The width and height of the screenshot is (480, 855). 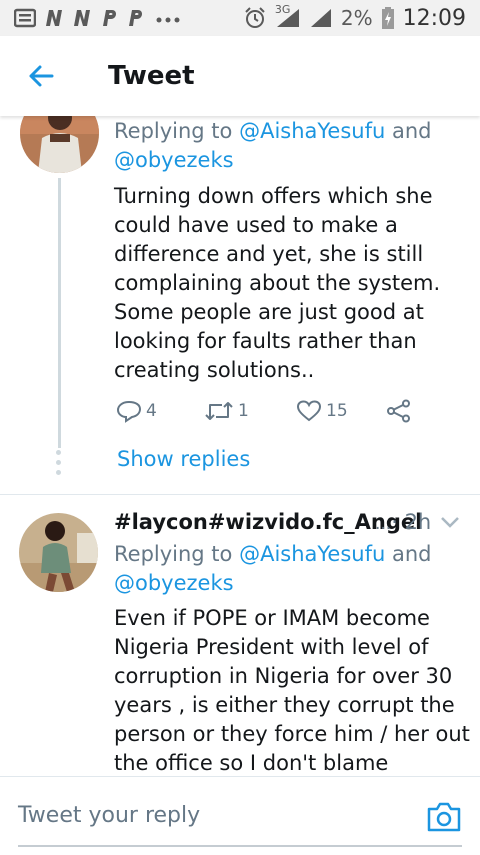 I want to click on divider, so click(x=240, y=494).